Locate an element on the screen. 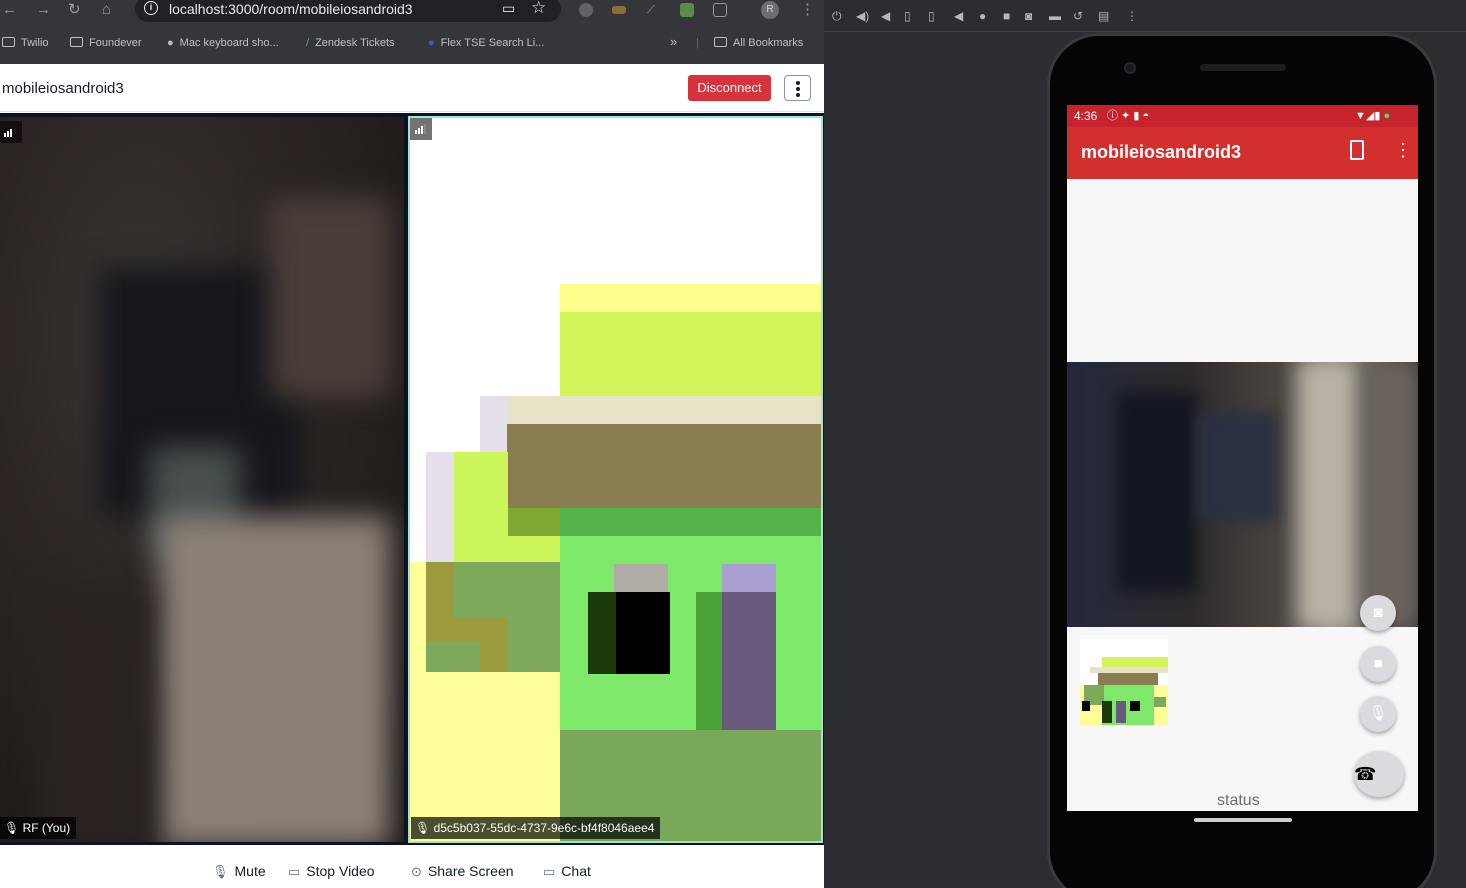  bookmark-foundever: Foundever is located at coordinates (106, 43).